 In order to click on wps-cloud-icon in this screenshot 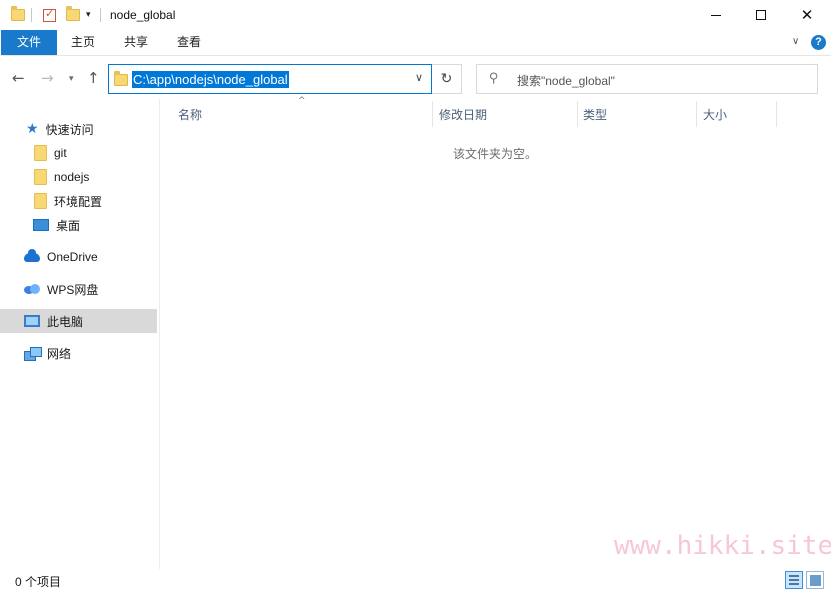, I will do `click(32, 289)`.